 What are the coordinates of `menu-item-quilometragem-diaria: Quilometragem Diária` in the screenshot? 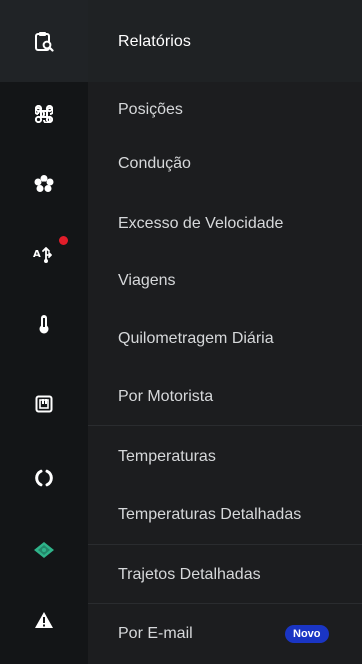 It's located at (225, 339).